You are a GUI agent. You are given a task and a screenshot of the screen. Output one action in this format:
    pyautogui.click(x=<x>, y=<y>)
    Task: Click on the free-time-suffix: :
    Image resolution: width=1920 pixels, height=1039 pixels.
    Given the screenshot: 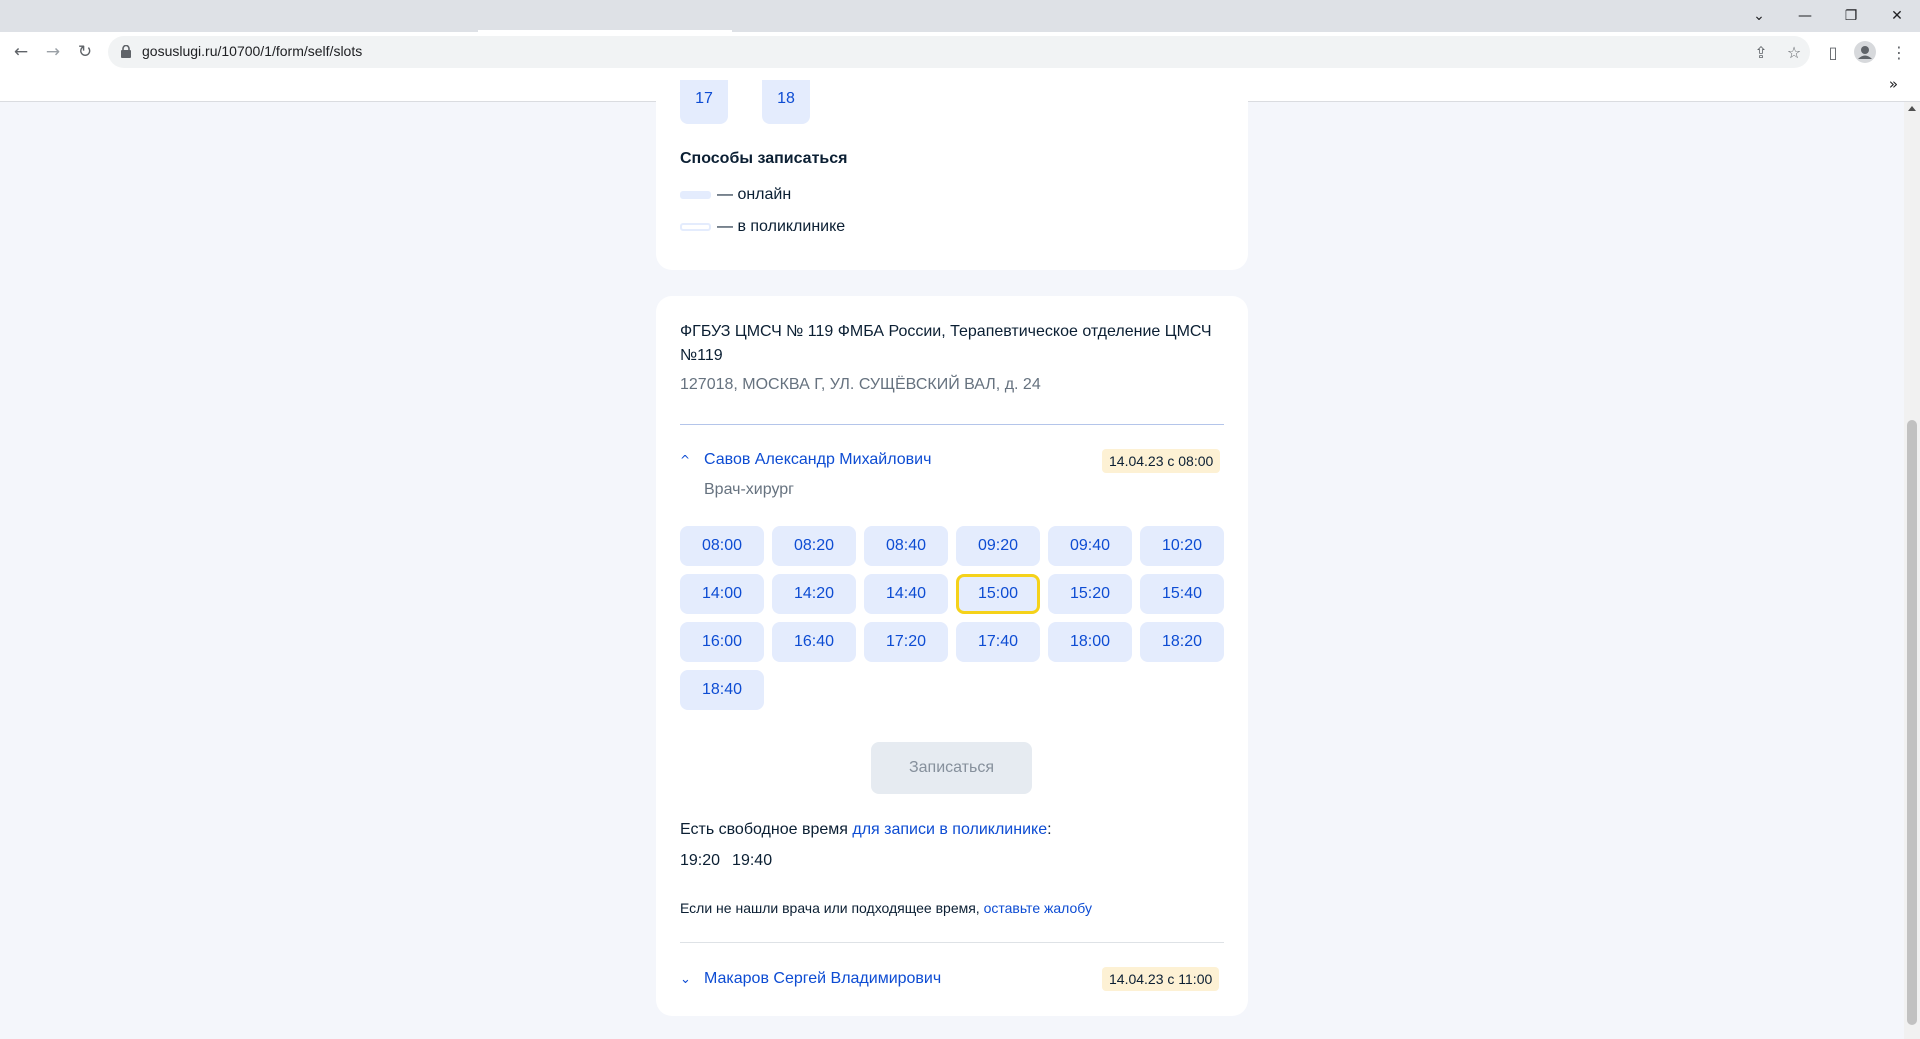 What is the action you would take?
    pyautogui.click(x=1049, y=829)
    